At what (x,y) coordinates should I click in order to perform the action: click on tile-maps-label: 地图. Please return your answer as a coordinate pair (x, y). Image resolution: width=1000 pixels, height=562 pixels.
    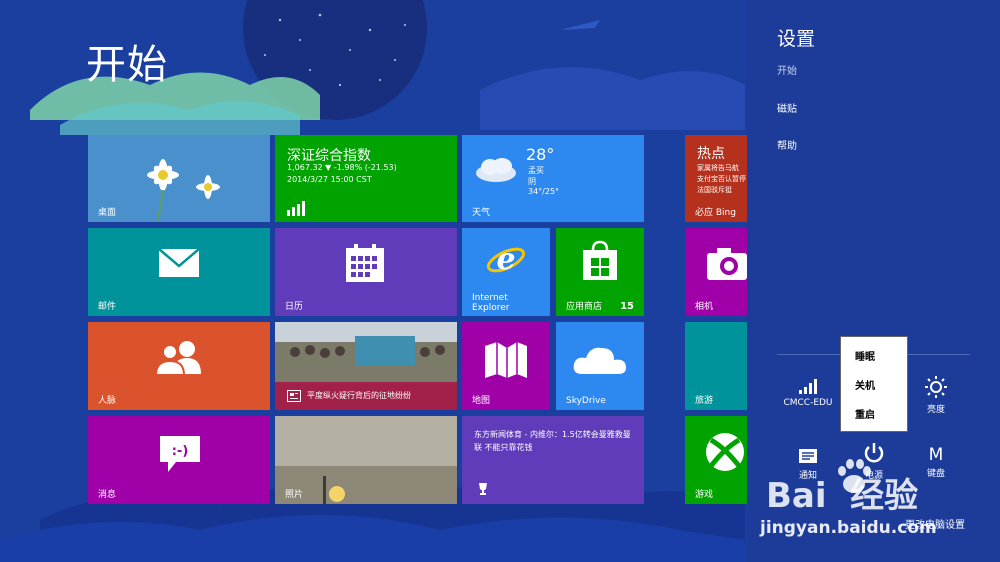
    Looking at the image, I should click on (481, 401).